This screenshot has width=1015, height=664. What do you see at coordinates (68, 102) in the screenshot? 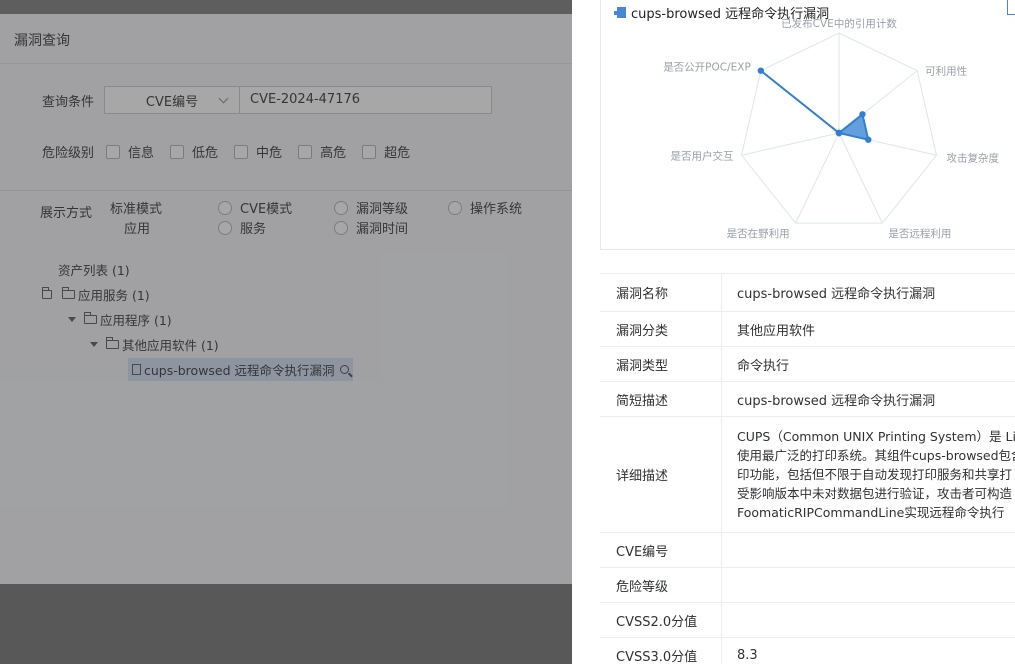
I see `query-condition-label: 查询条件` at bounding box center [68, 102].